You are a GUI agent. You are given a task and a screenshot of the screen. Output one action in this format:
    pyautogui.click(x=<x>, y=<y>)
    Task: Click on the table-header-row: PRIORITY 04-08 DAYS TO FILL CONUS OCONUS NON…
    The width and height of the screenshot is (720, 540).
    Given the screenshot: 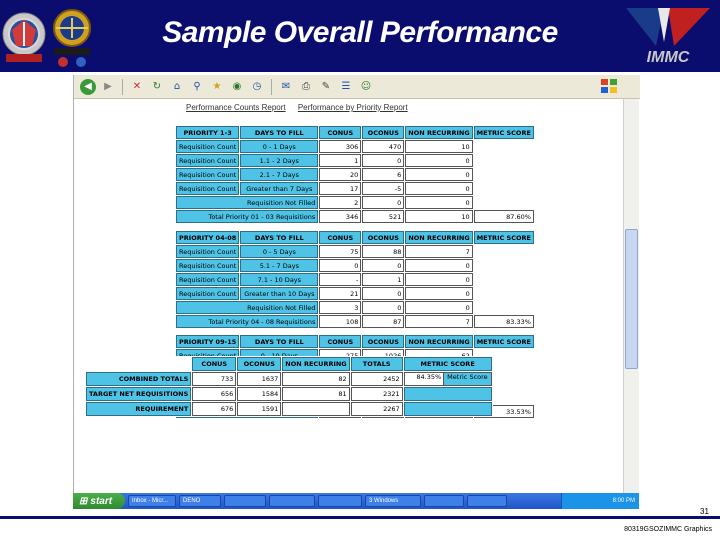 What is the action you would take?
    pyautogui.click(x=355, y=237)
    